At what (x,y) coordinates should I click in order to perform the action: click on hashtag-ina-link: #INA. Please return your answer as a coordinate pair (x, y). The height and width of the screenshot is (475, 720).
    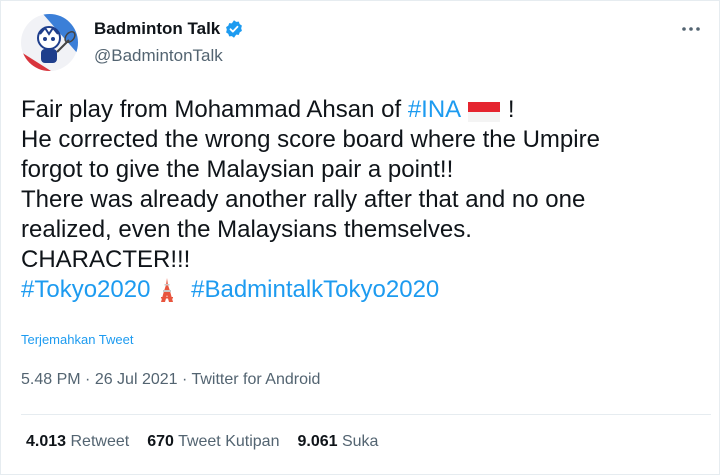
    Looking at the image, I should click on (434, 109).